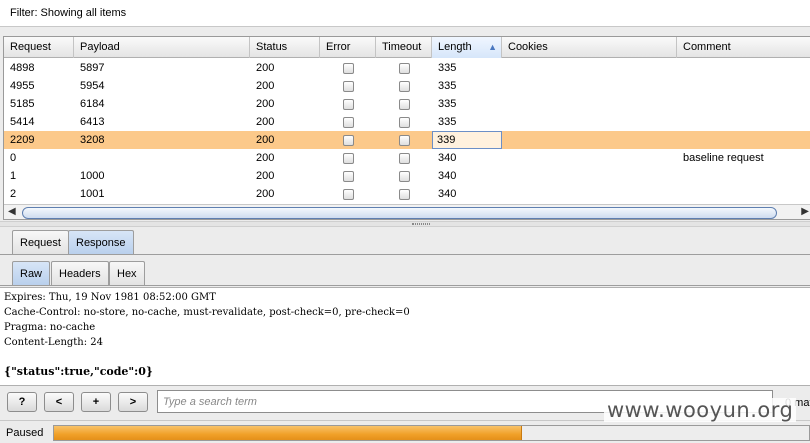  I want to click on table-row: 0 200 340 baseline request, so click(407, 158).